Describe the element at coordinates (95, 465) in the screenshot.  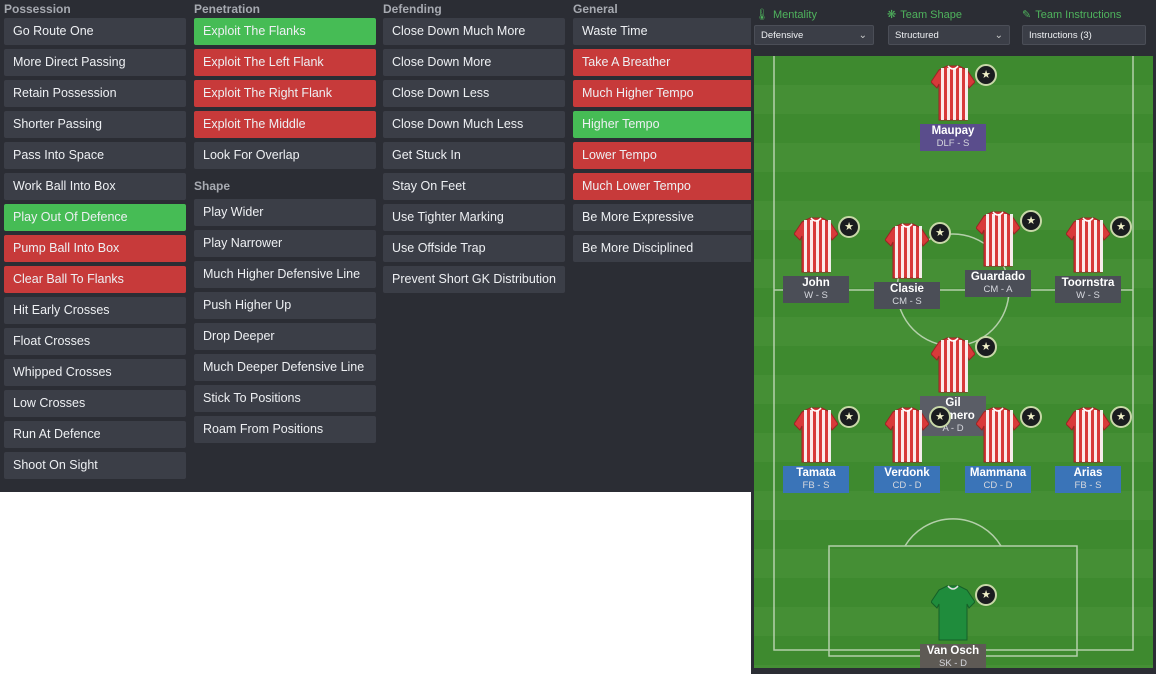
I see `instruction-button: Shoot On Sight` at that location.